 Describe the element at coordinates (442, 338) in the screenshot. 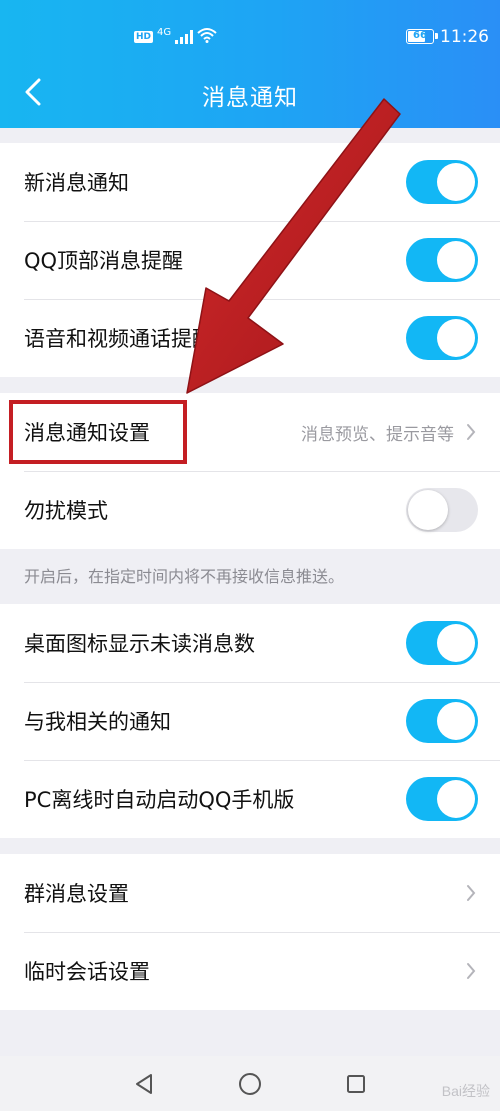

I see `call-reminder-toggle` at that location.